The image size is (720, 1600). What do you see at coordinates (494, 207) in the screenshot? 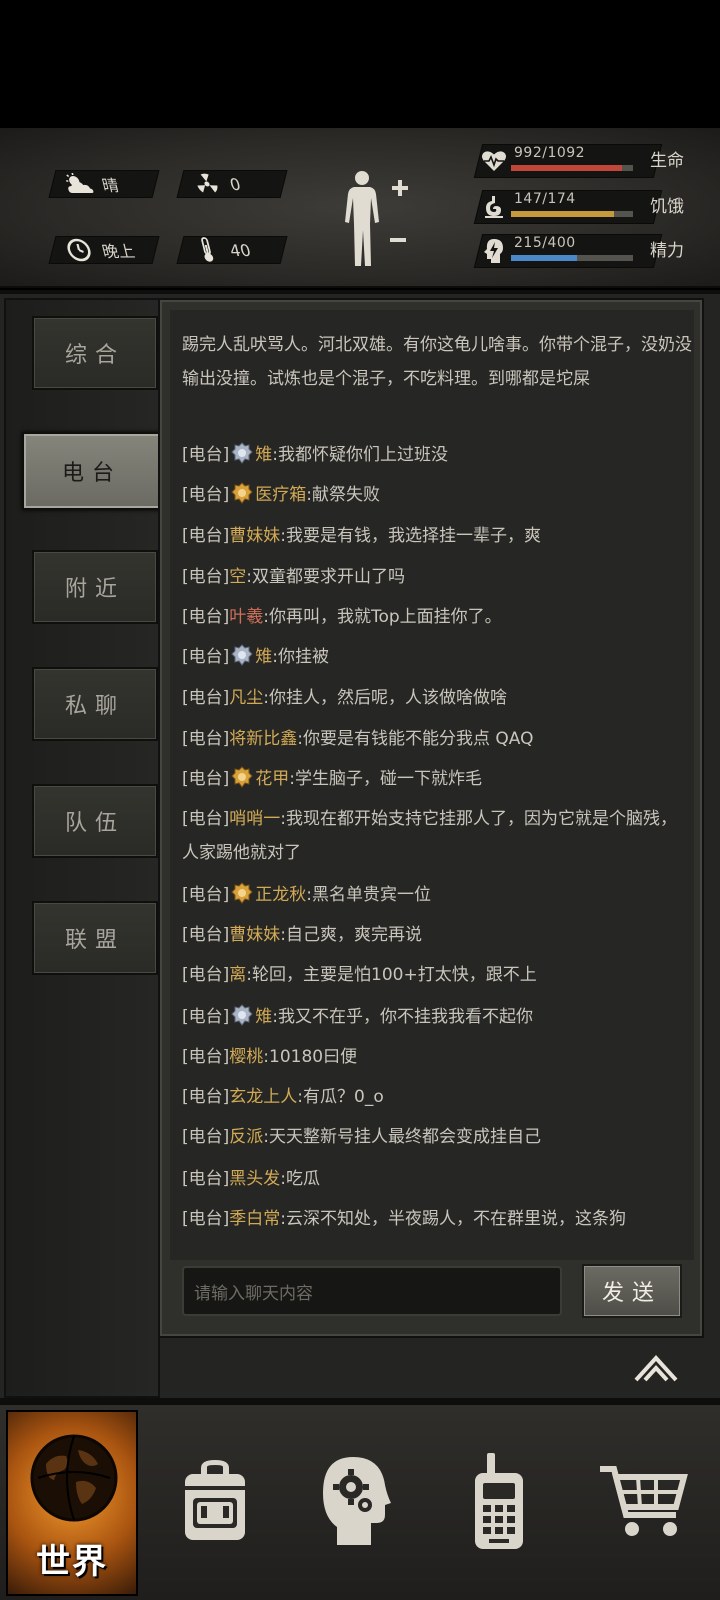
I see `stomach-icon` at bounding box center [494, 207].